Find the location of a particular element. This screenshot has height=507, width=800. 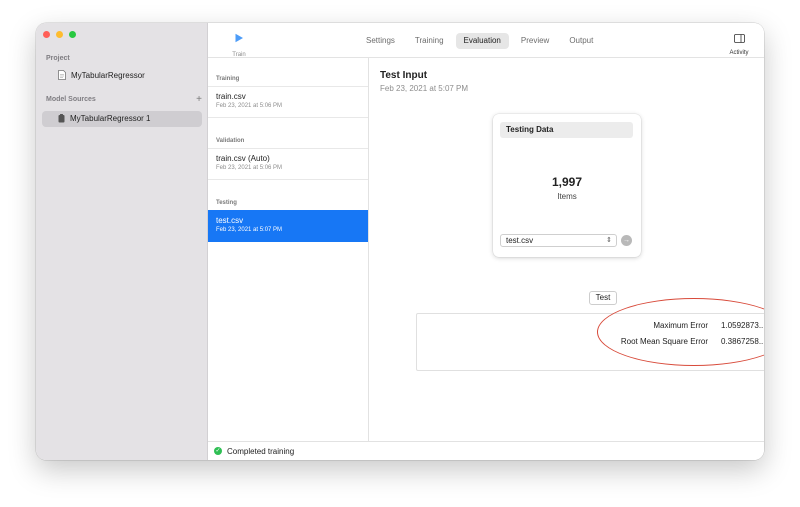

validation-section-label: Validation is located at coordinates (230, 141).